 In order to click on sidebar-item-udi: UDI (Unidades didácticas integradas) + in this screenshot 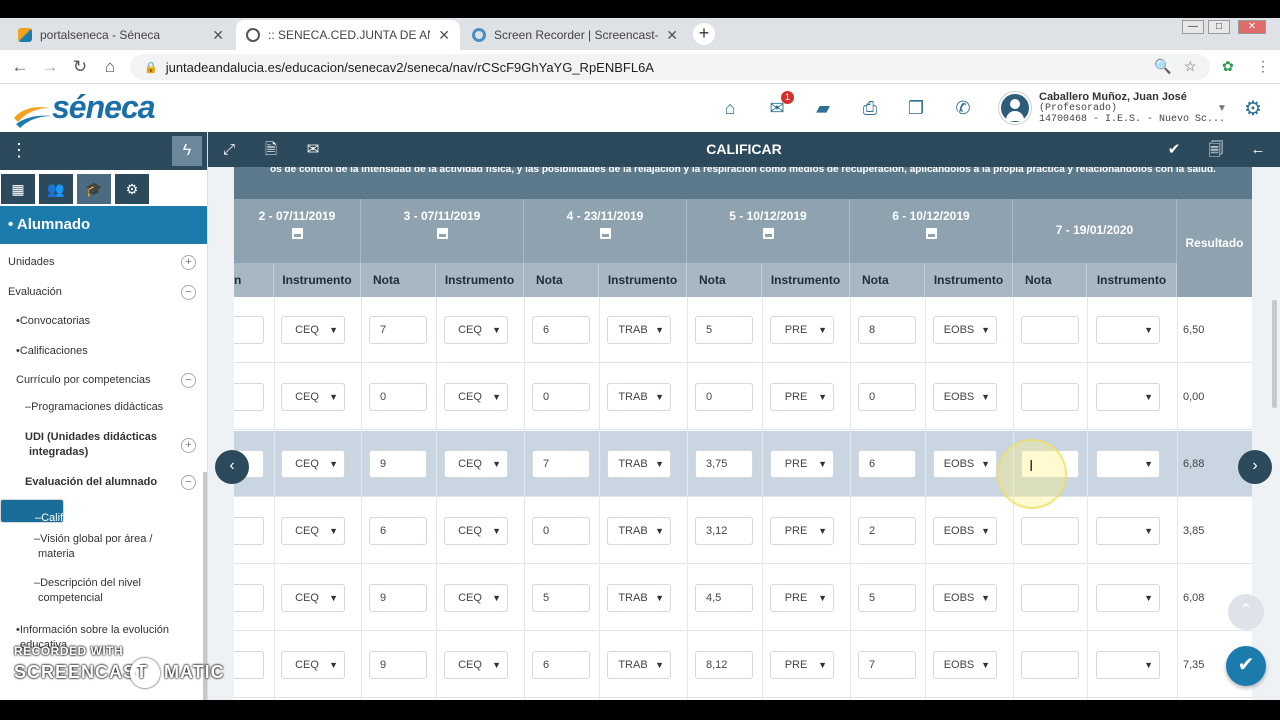, I will do `click(101, 446)`.